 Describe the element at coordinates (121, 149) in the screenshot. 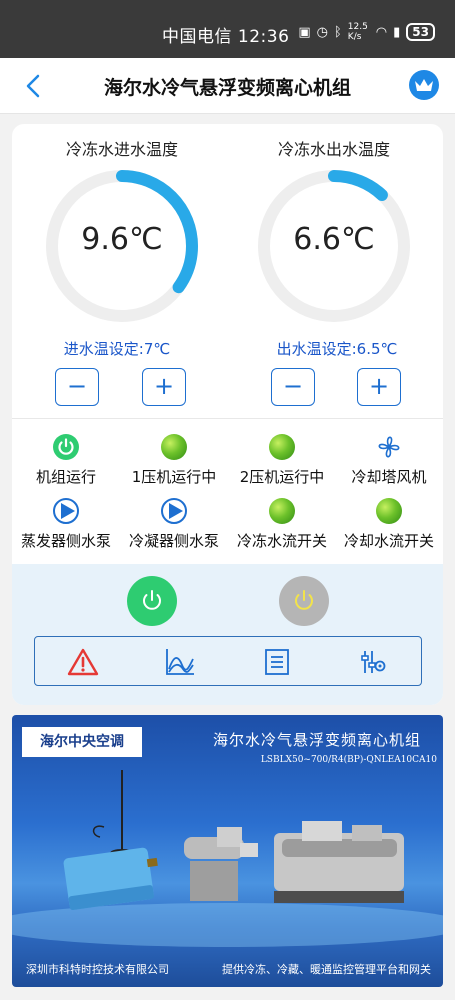

I see `gauge-title: 冷冻水进水温度` at that location.